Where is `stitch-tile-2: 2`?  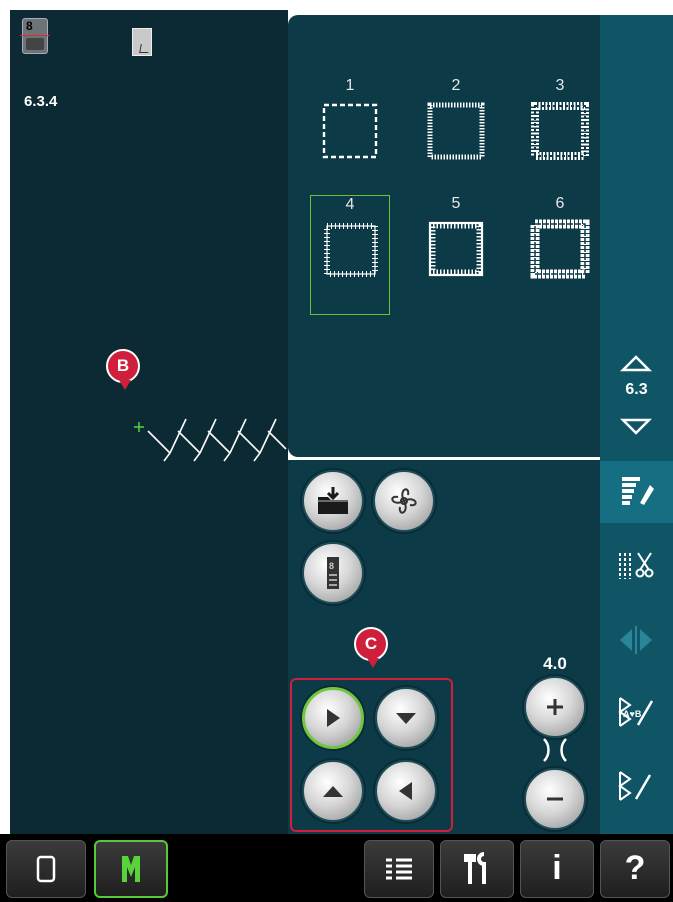
stitch-tile-2: 2 is located at coordinates (456, 132).